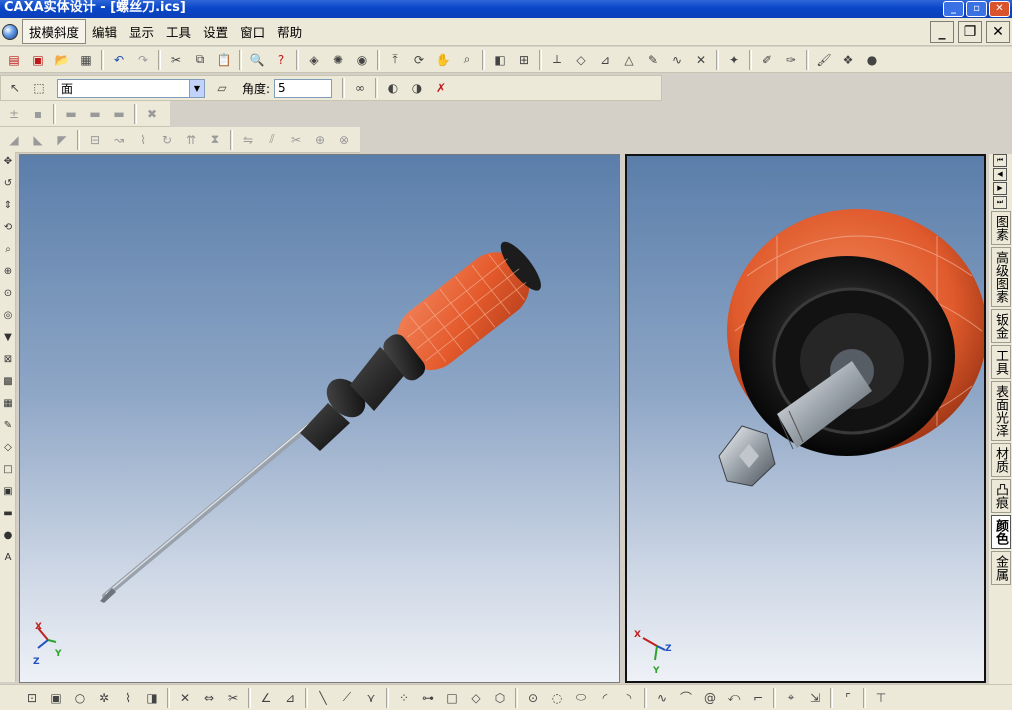 This screenshot has width=1012, height=710. Describe the element at coordinates (662, 698) in the screenshot. I see `bezier-tool-icon: ∿` at that location.